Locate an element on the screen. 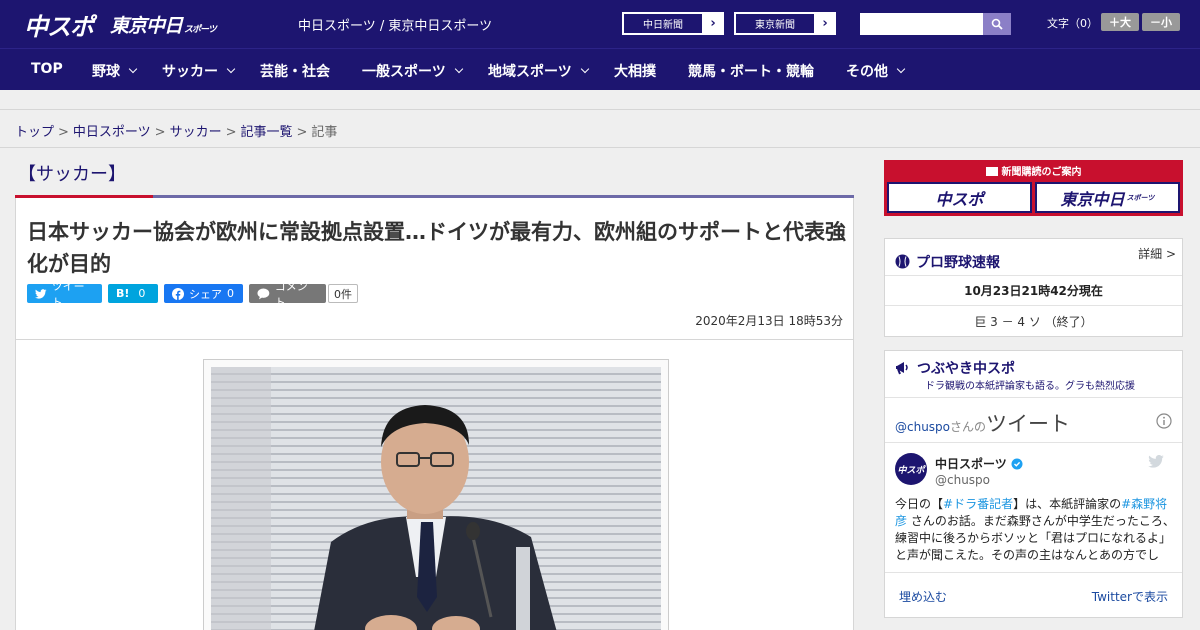 The height and width of the screenshot is (630, 1200). tweet-text-part: 今日の【 is located at coordinates (919, 504).